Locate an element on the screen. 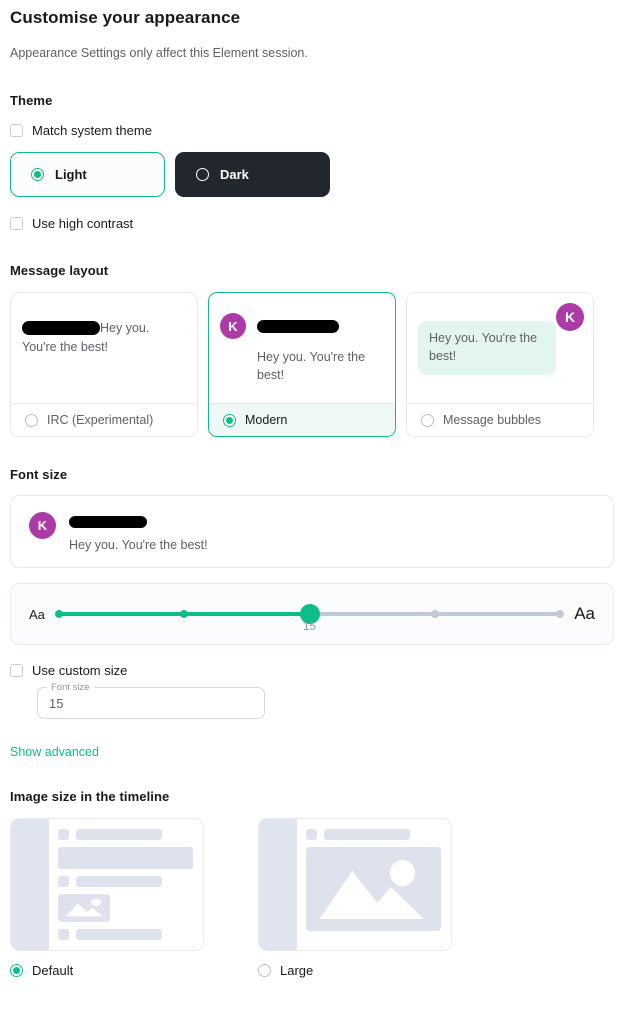  layout-bubbles-radio is located at coordinates (427, 420).